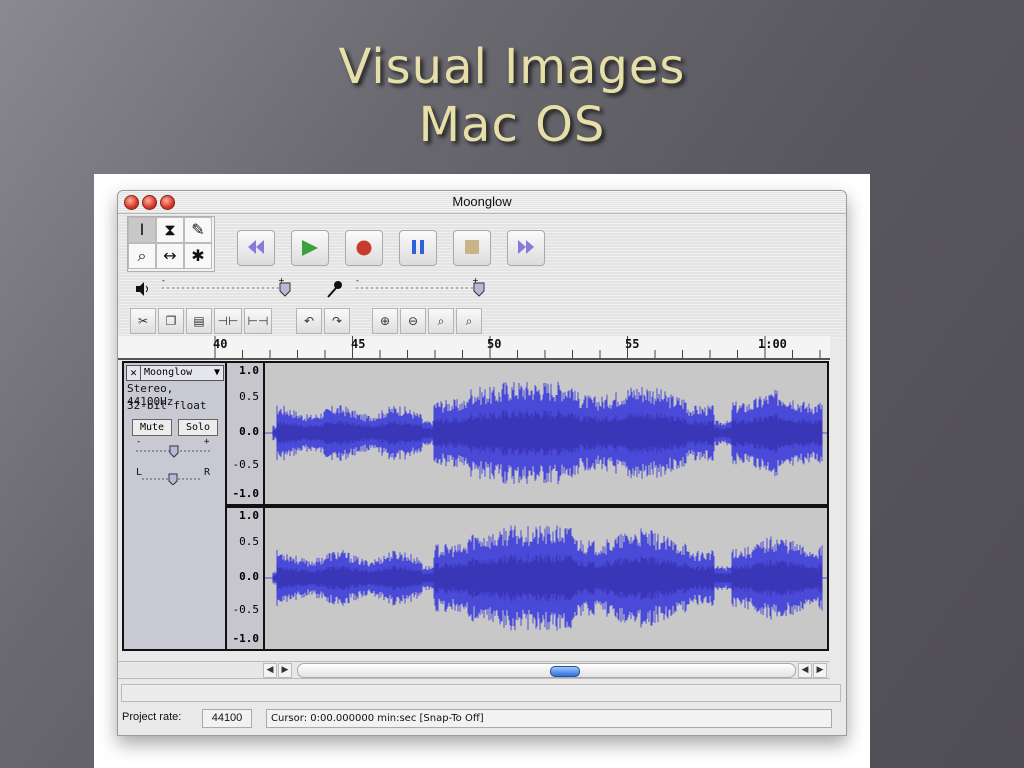 The width and height of the screenshot is (1024, 768). I want to click on input-volume-slider: - +, so click(426, 288).